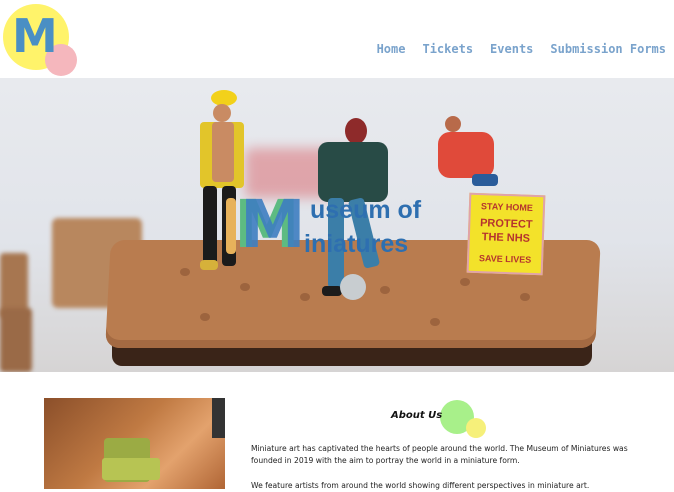 Image resolution: width=674 pixels, height=492 pixels. What do you see at coordinates (476, 428) in the screenshot?
I see `about-yellow-circle` at bounding box center [476, 428].